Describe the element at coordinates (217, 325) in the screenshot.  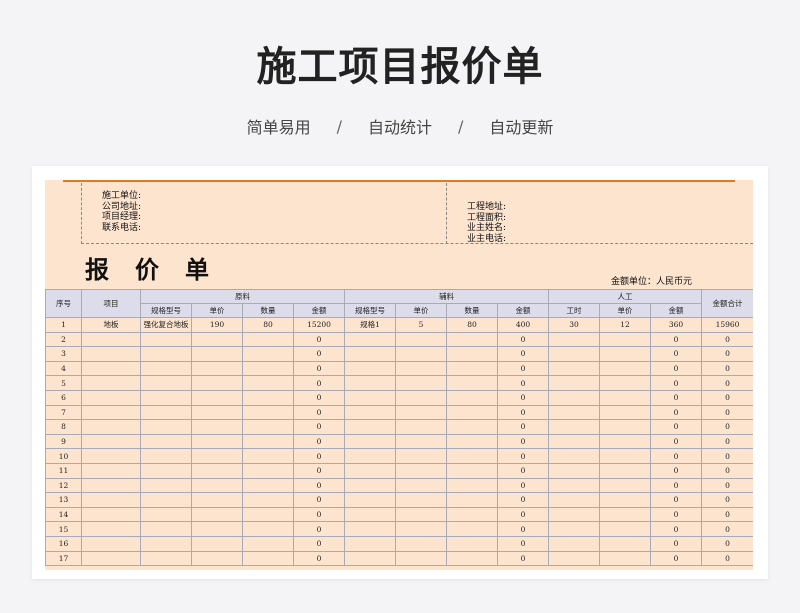
I see `cell-material-price: 190` at that location.